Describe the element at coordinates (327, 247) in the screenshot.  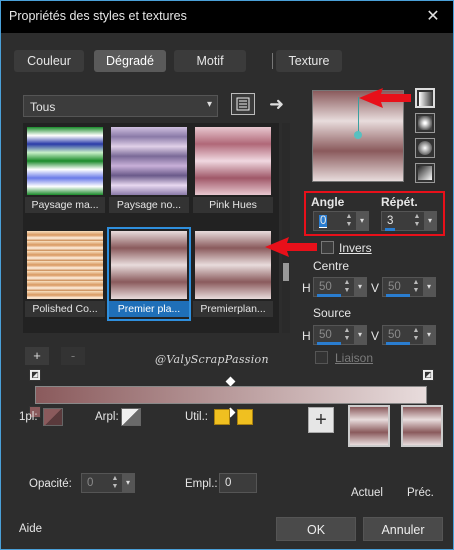
I see `invert-checkbox` at that location.